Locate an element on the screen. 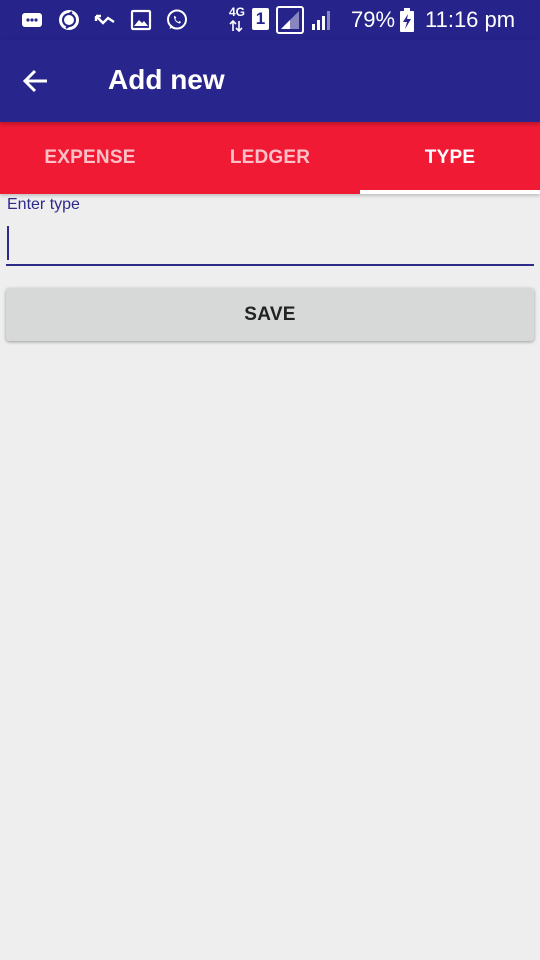 The height and width of the screenshot is (960, 540). signal-sim2-icon is located at coordinates (321, 20).